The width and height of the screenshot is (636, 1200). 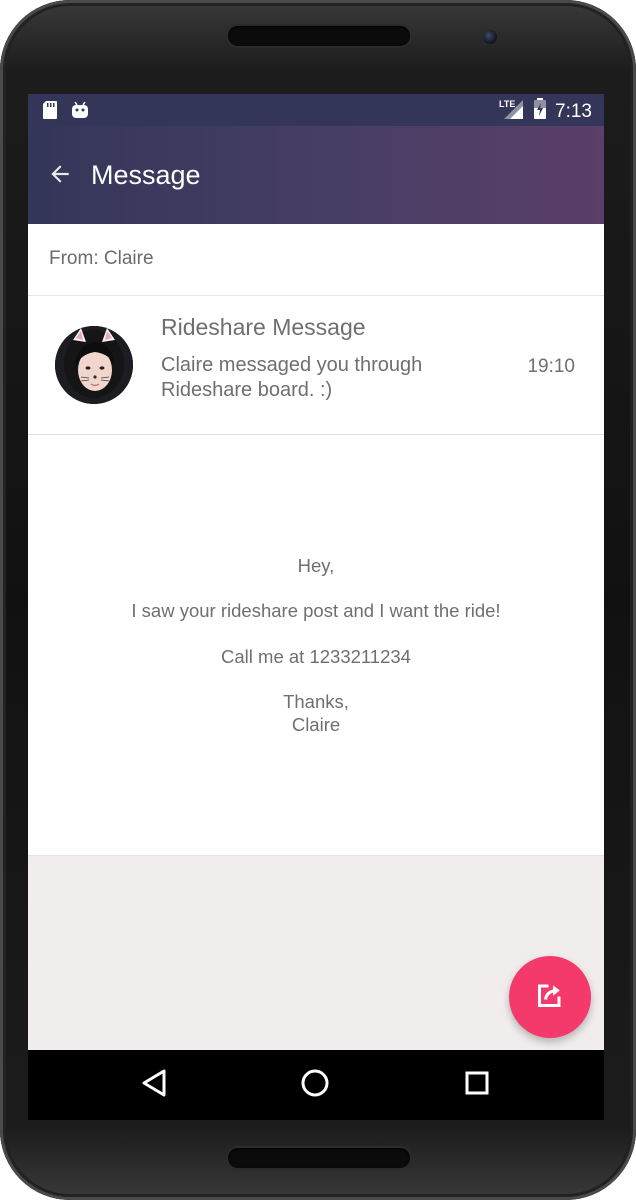 I want to click on share-icon, so click(x=550, y=997).